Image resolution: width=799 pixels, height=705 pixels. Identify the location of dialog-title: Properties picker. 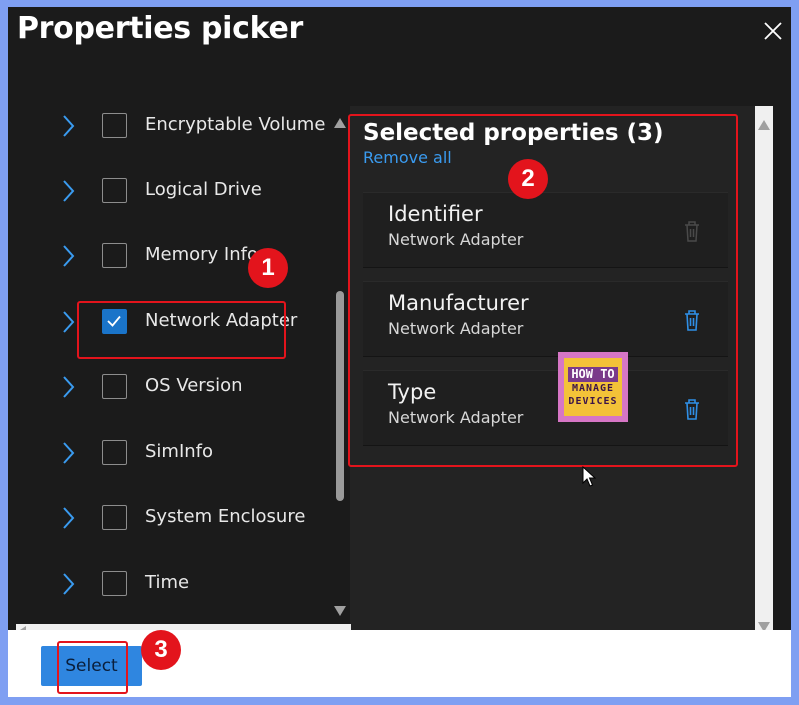
(160, 28).